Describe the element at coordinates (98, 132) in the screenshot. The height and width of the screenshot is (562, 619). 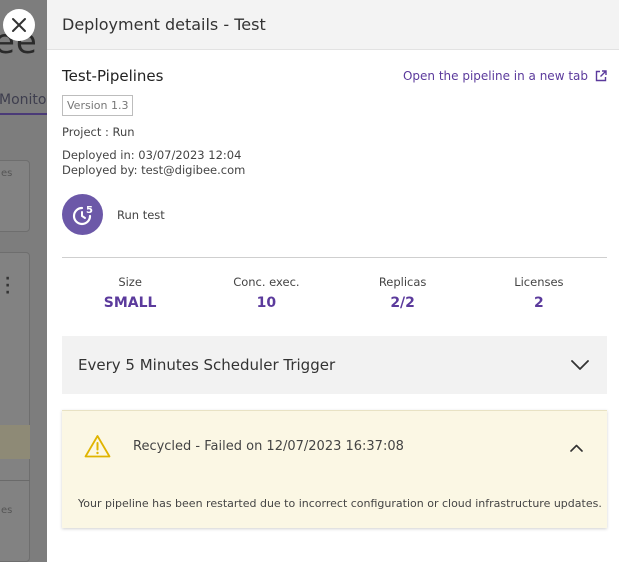
I see `project-label: Project : Run` at that location.